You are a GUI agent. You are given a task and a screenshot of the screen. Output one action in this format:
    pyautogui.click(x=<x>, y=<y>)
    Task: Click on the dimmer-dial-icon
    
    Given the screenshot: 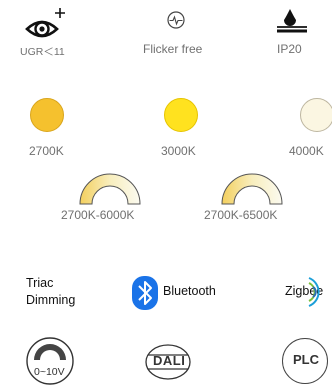 What is the action you would take?
    pyautogui.click(x=50, y=361)
    